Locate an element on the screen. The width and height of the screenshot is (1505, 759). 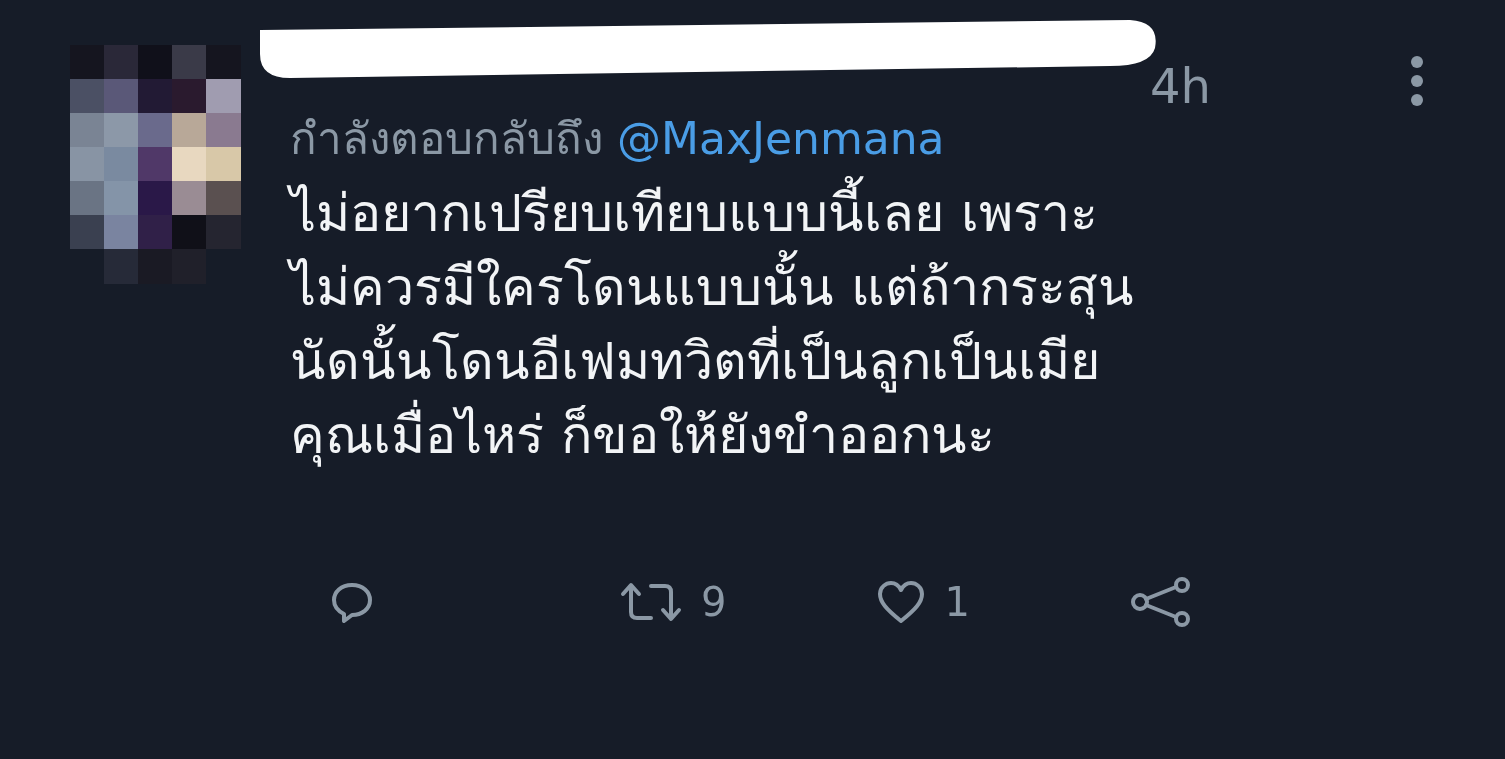
action-button: 1 is located at coordinates (923, 601).